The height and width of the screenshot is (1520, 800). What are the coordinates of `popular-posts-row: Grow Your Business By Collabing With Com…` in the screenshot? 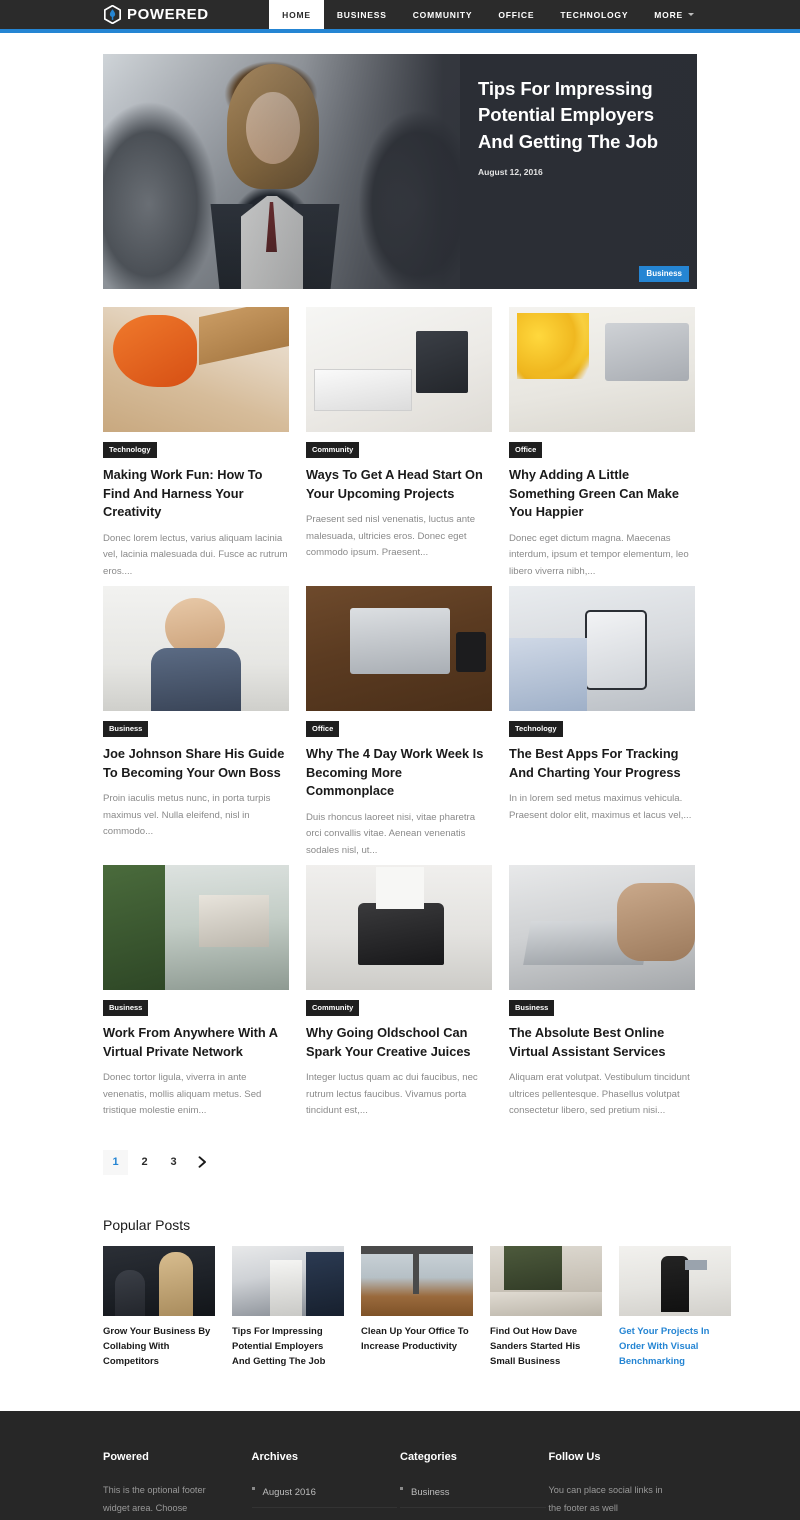 It's located at (417, 1307).